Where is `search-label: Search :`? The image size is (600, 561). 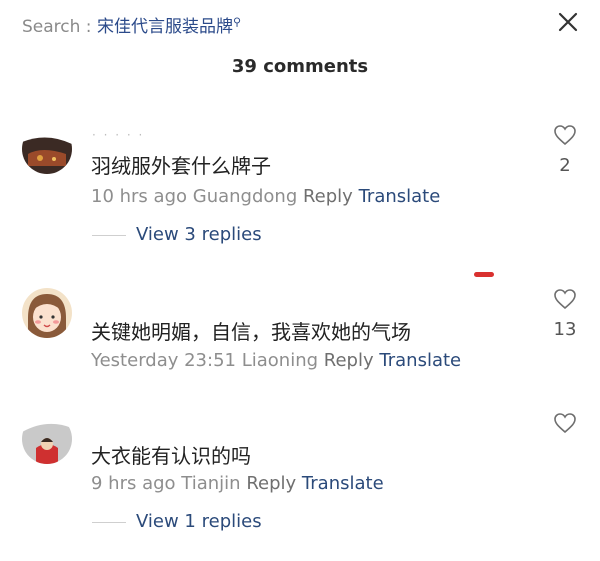 search-label: Search : is located at coordinates (59, 27).